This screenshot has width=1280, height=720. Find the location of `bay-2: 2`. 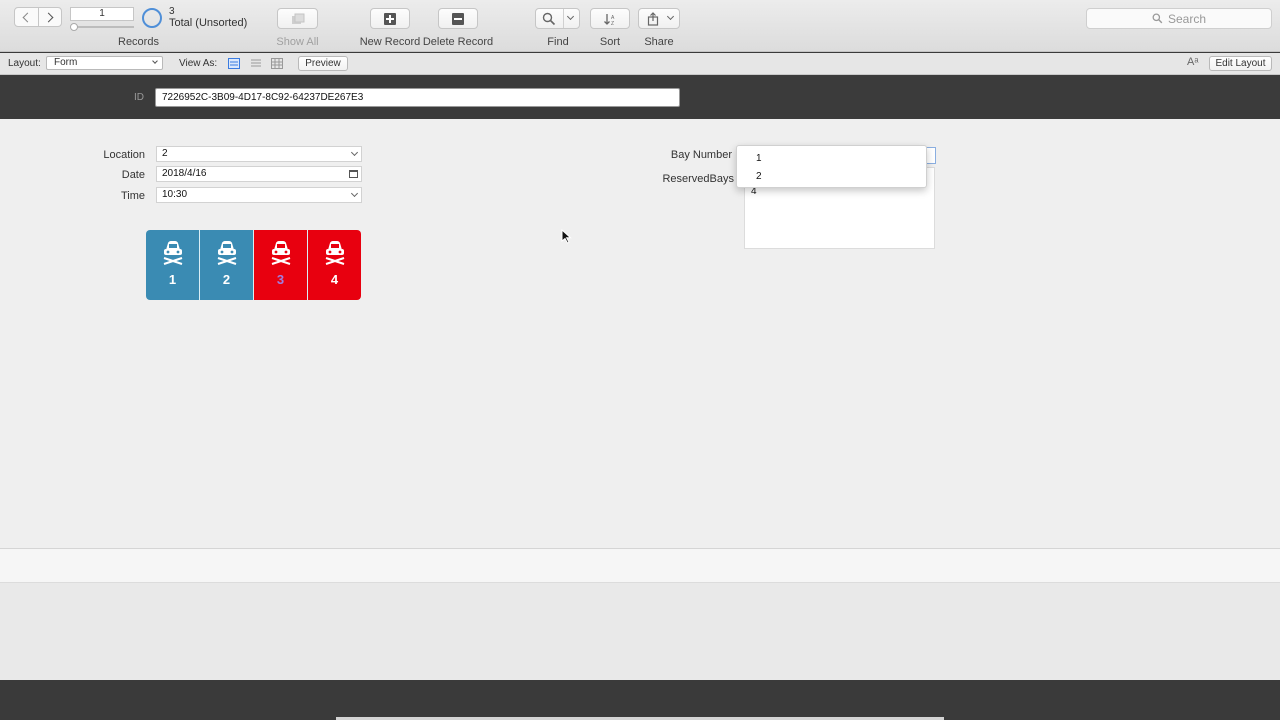

bay-2: 2 is located at coordinates (226, 265).